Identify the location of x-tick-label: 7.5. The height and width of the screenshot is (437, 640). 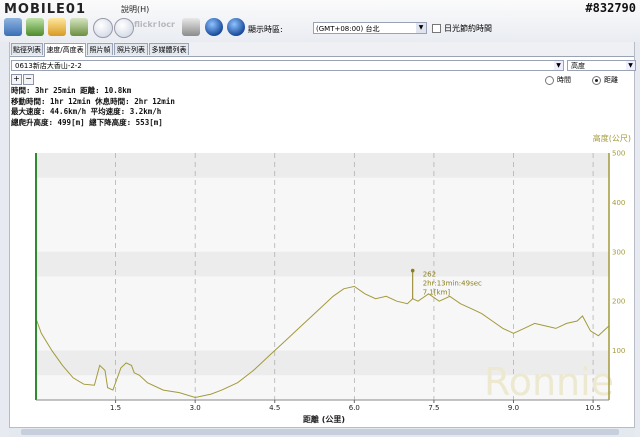
(433, 408).